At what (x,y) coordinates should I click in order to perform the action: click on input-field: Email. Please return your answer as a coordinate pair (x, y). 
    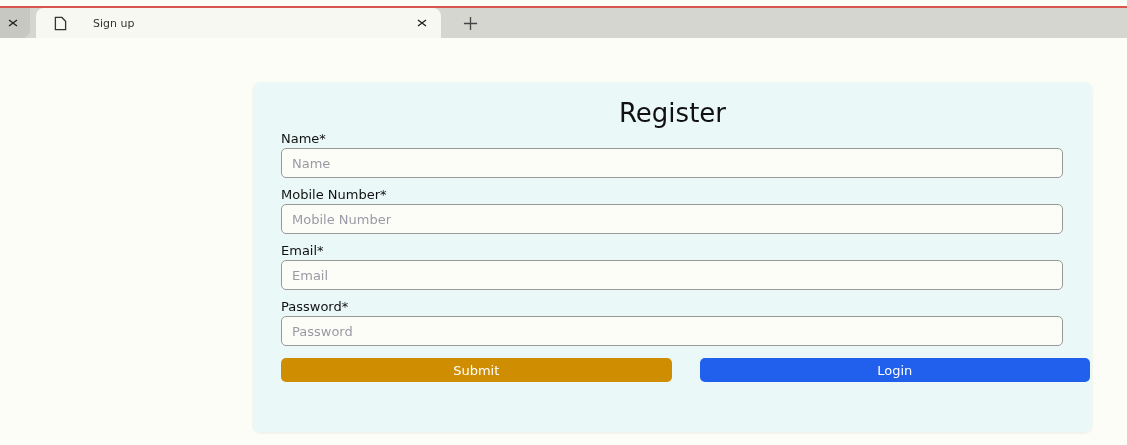
    Looking at the image, I should click on (672, 275).